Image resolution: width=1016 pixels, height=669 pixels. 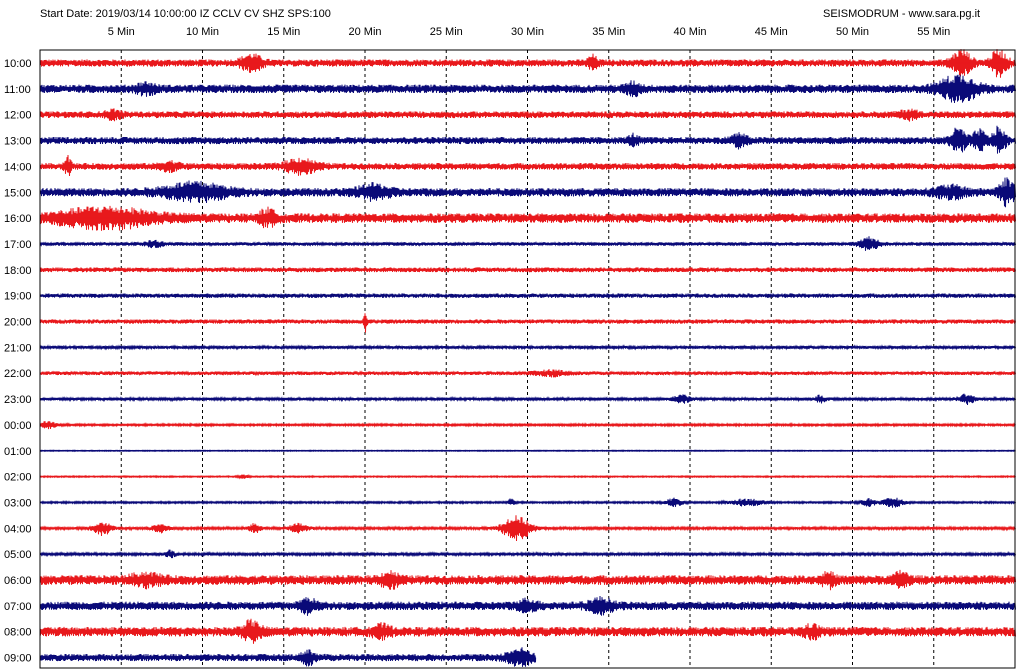 What do you see at coordinates (852, 32) in the screenshot?
I see `x-tick-label-50: 50 Min` at bounding box center [852, 32].